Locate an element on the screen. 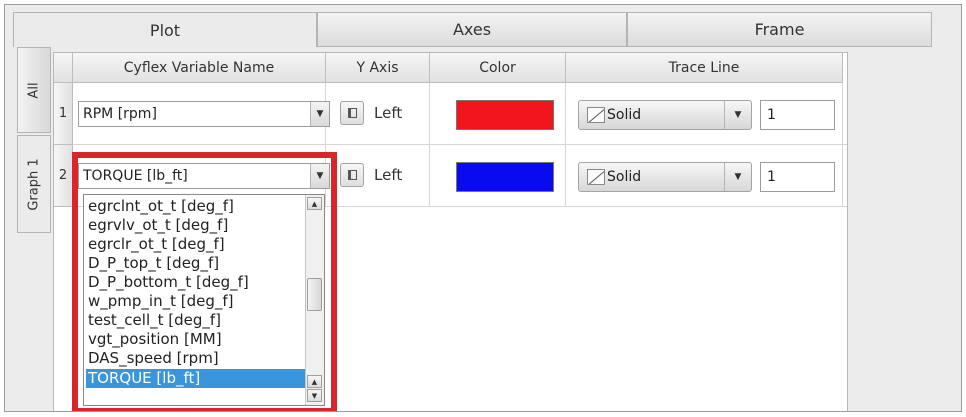  header-variable-name: Cyflex Variable Name is located at coordinates (199, 68).